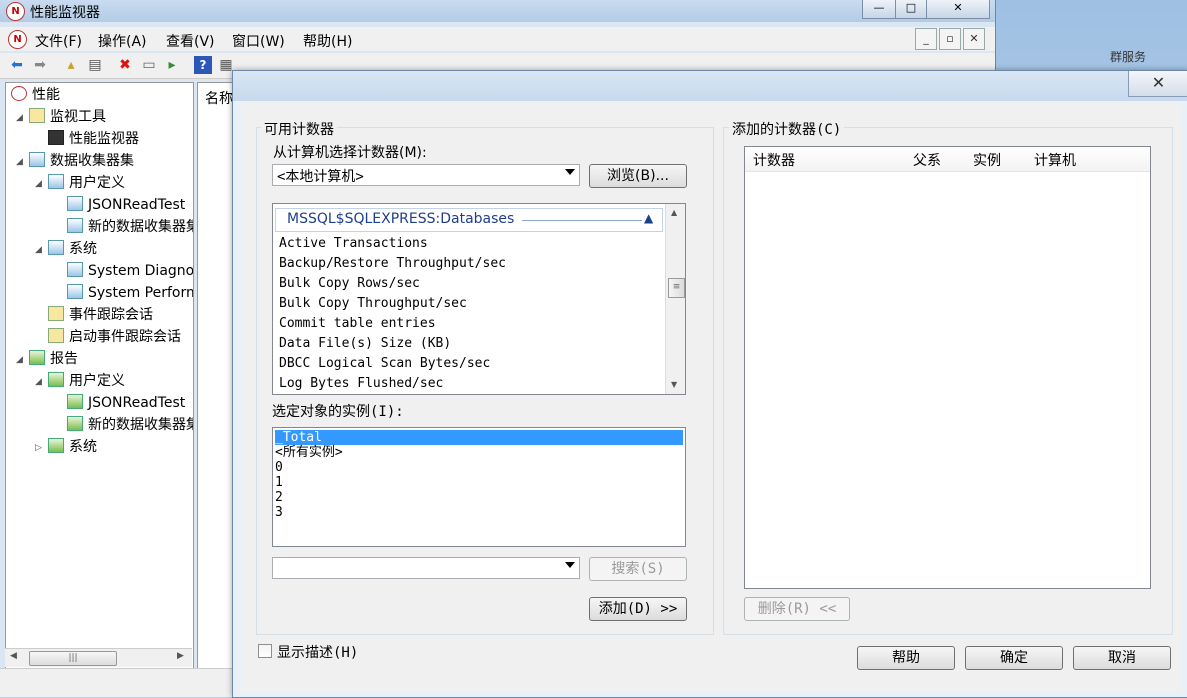  What do you see at coordinates (19, 93) in the screenshot?
I see `perfmon-icon` at bounding box center [19, 93].